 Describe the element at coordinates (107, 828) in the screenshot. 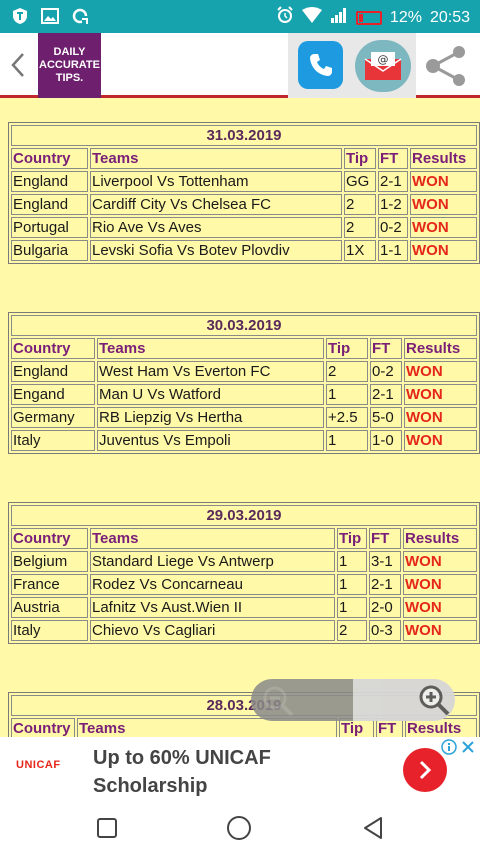

I see `recents-square-icon` at that location.